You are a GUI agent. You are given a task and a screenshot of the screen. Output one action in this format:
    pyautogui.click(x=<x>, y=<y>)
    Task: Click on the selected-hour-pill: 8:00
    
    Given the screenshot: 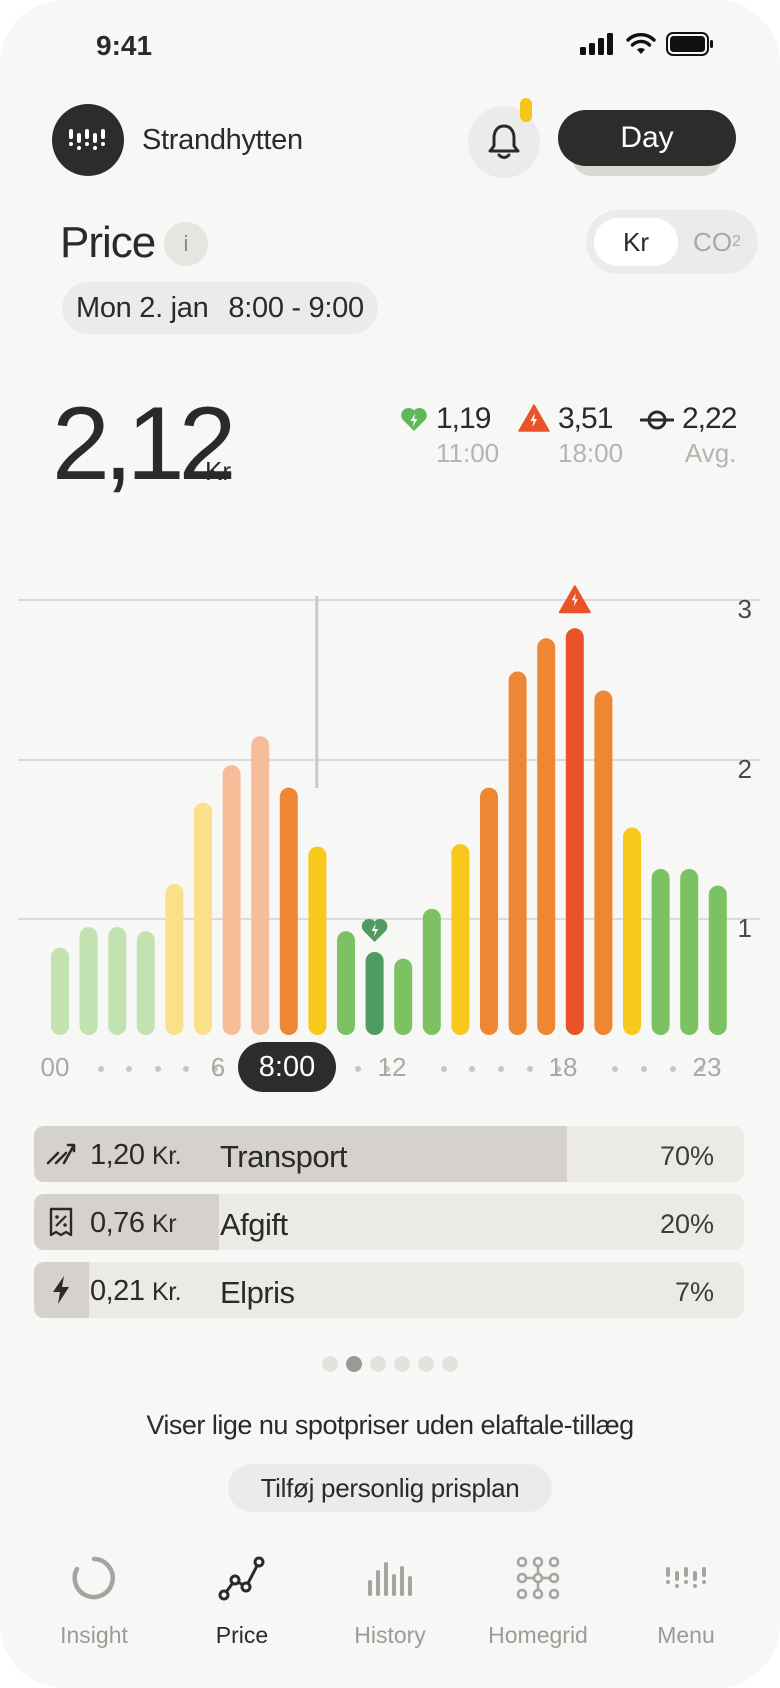 What is the action you would take?
    pyautogui.click(x=287, y=1067)
    